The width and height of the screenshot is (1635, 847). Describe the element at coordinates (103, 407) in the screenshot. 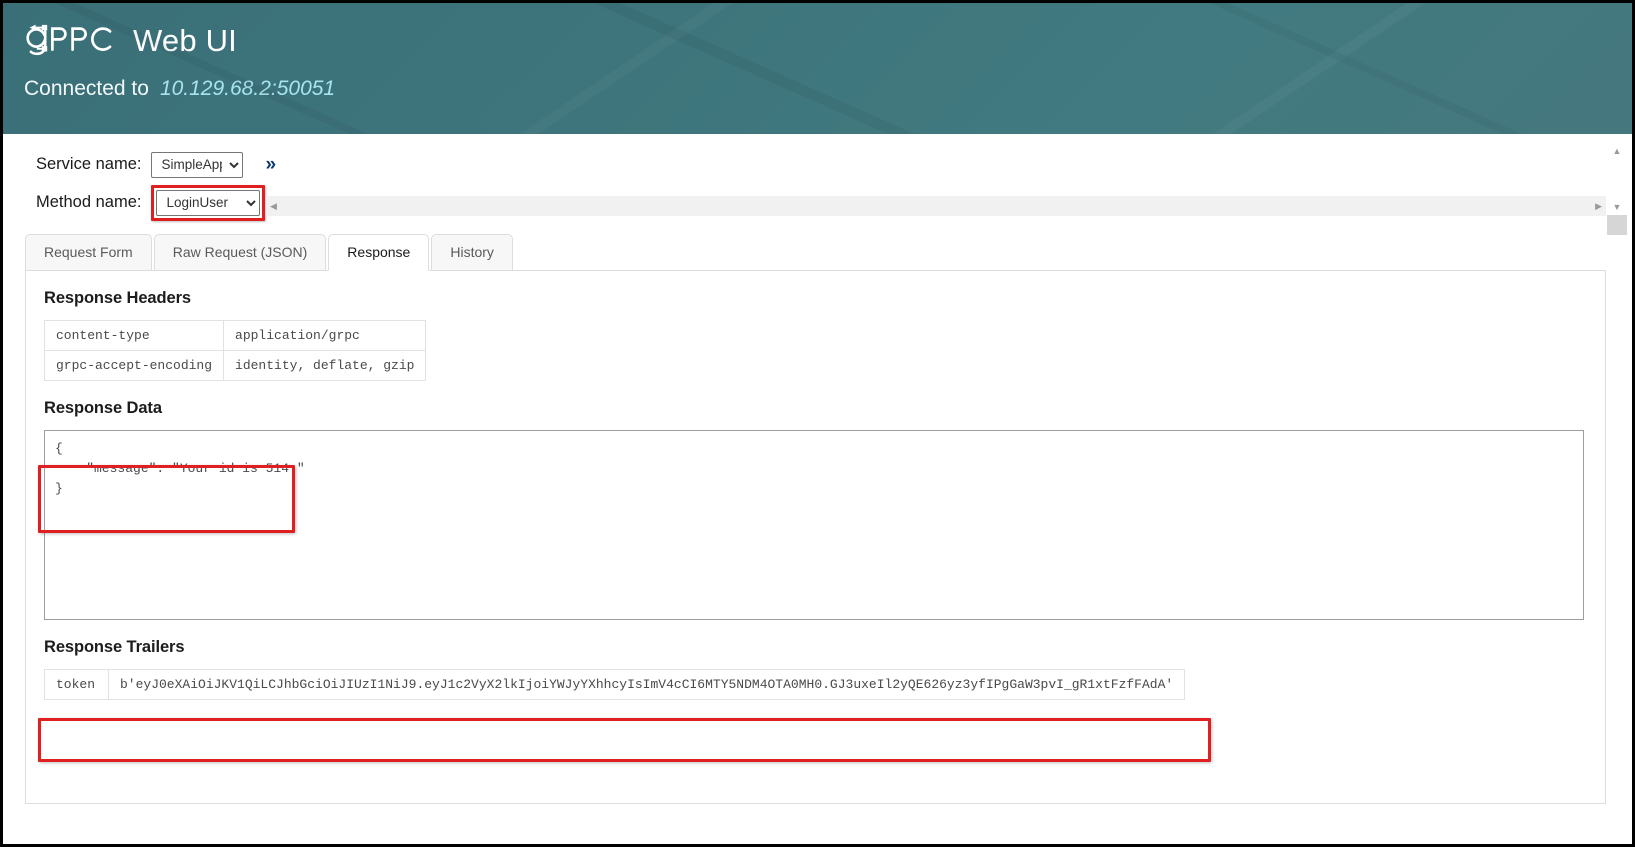

I see `response-data-title: Response Data` at that location.